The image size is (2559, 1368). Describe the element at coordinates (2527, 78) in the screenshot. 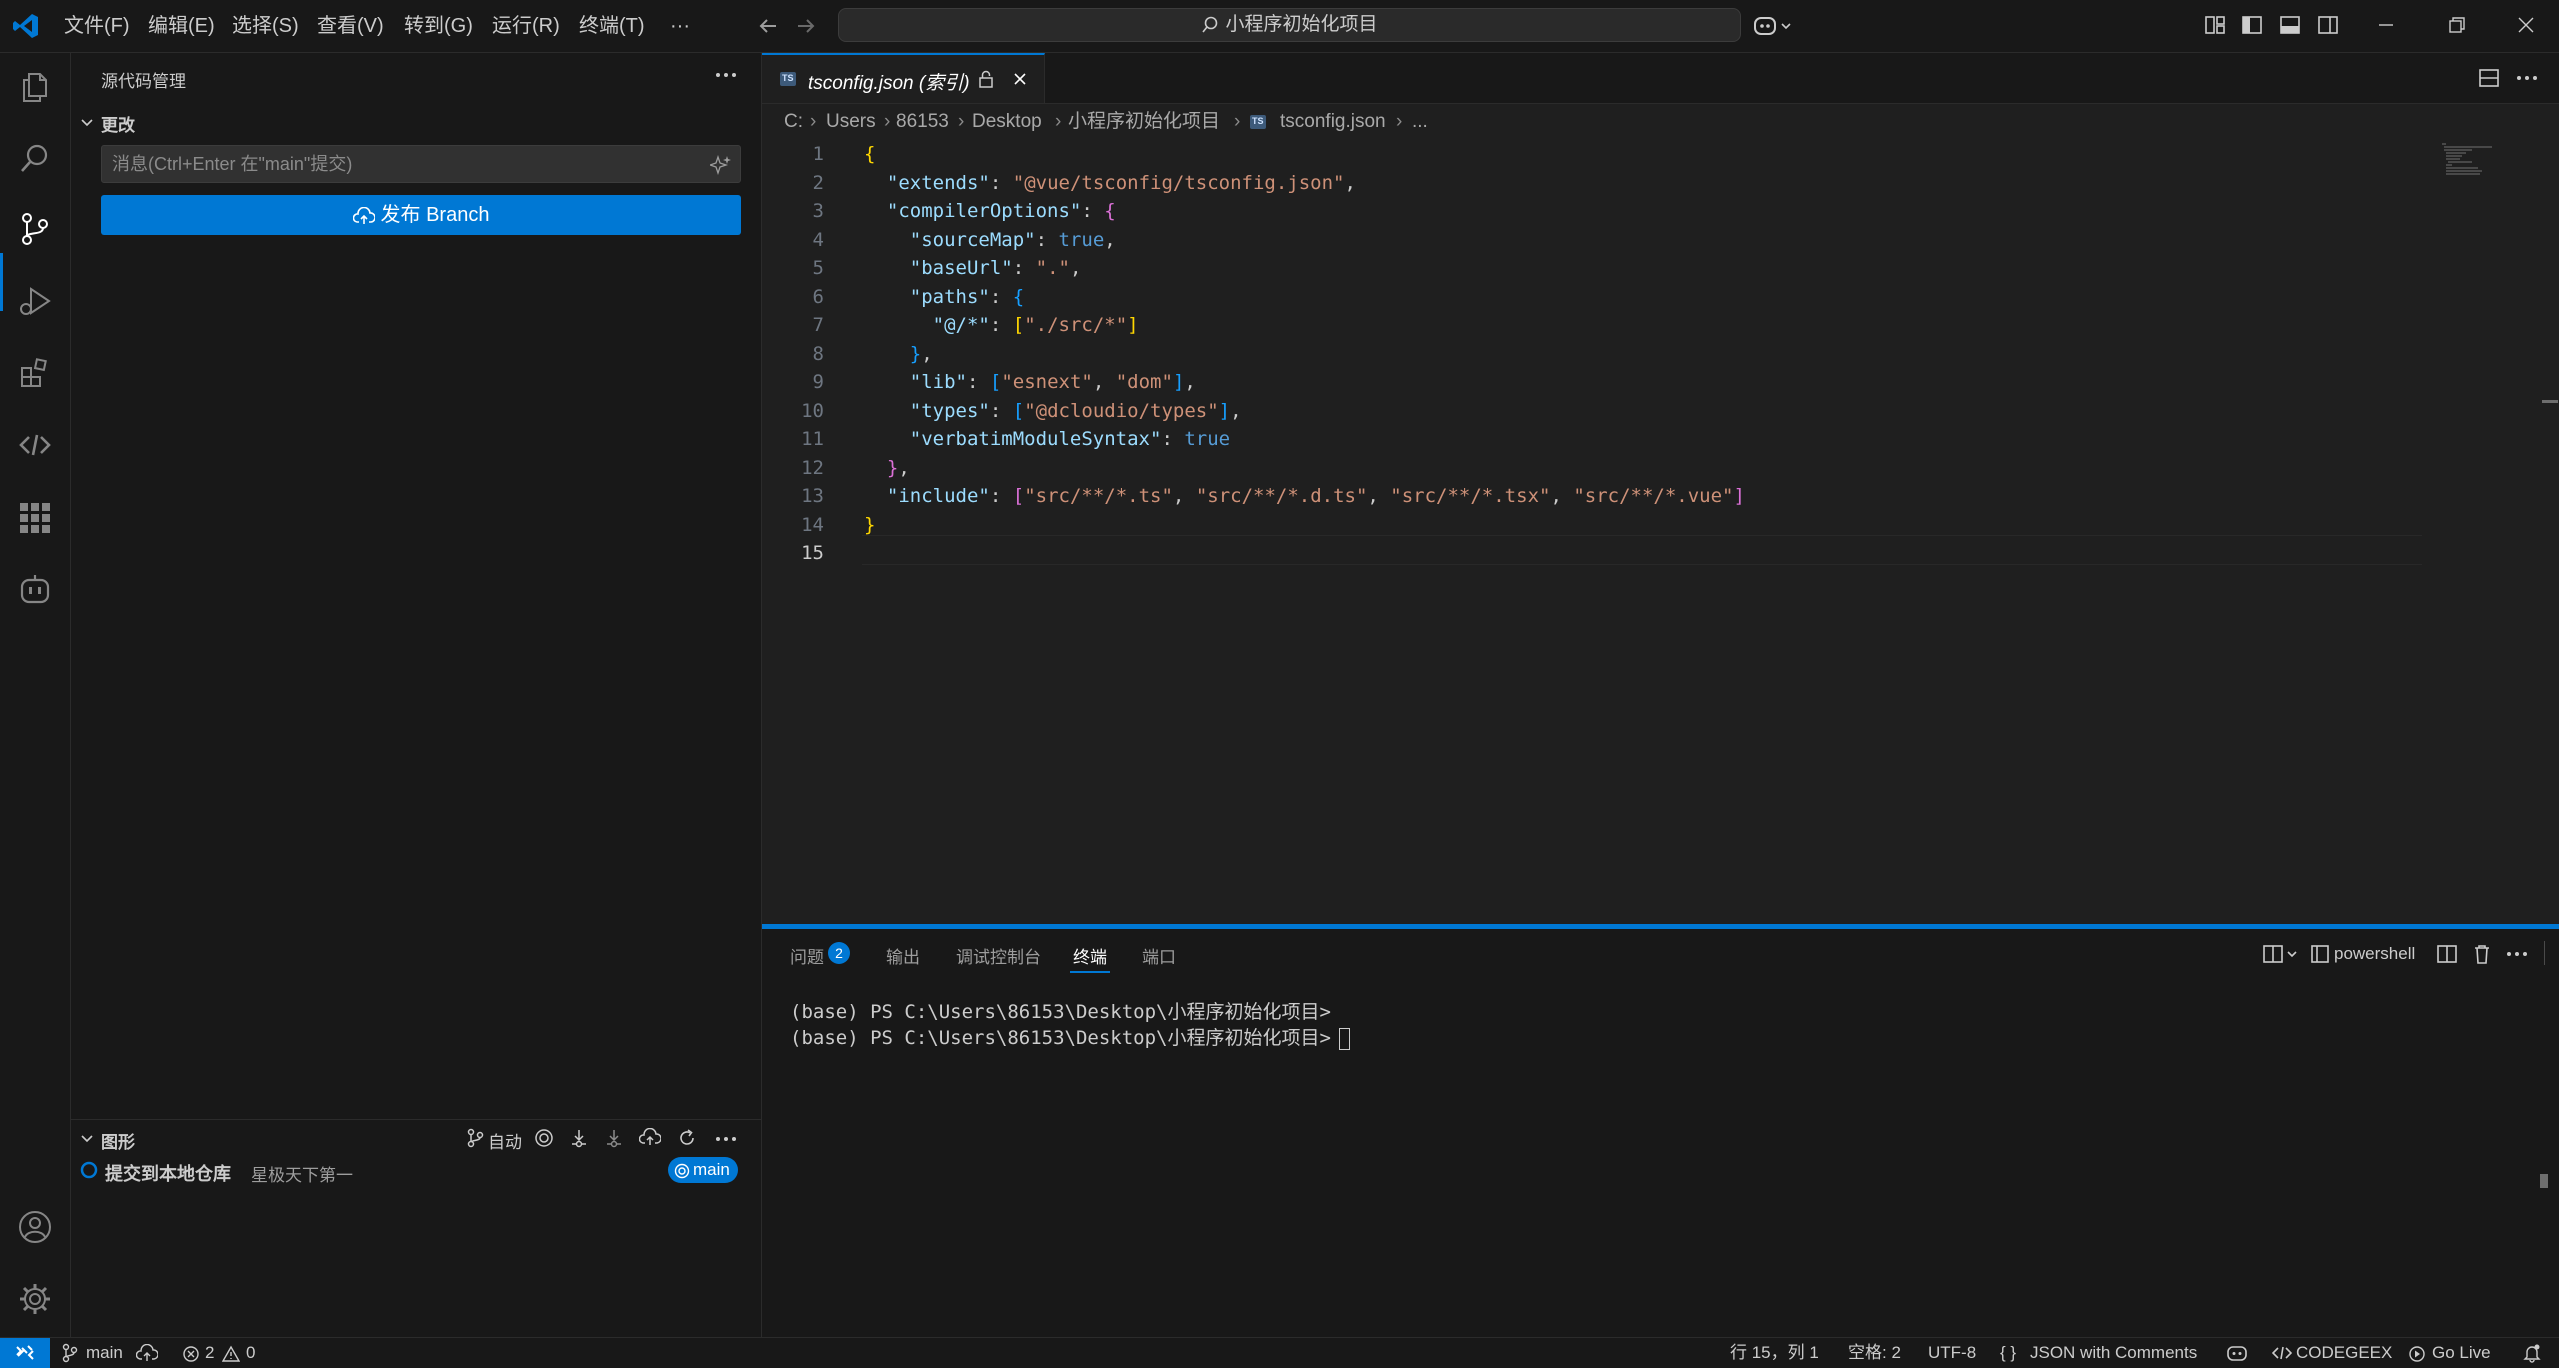

I see `editor-more-icon` at that location.